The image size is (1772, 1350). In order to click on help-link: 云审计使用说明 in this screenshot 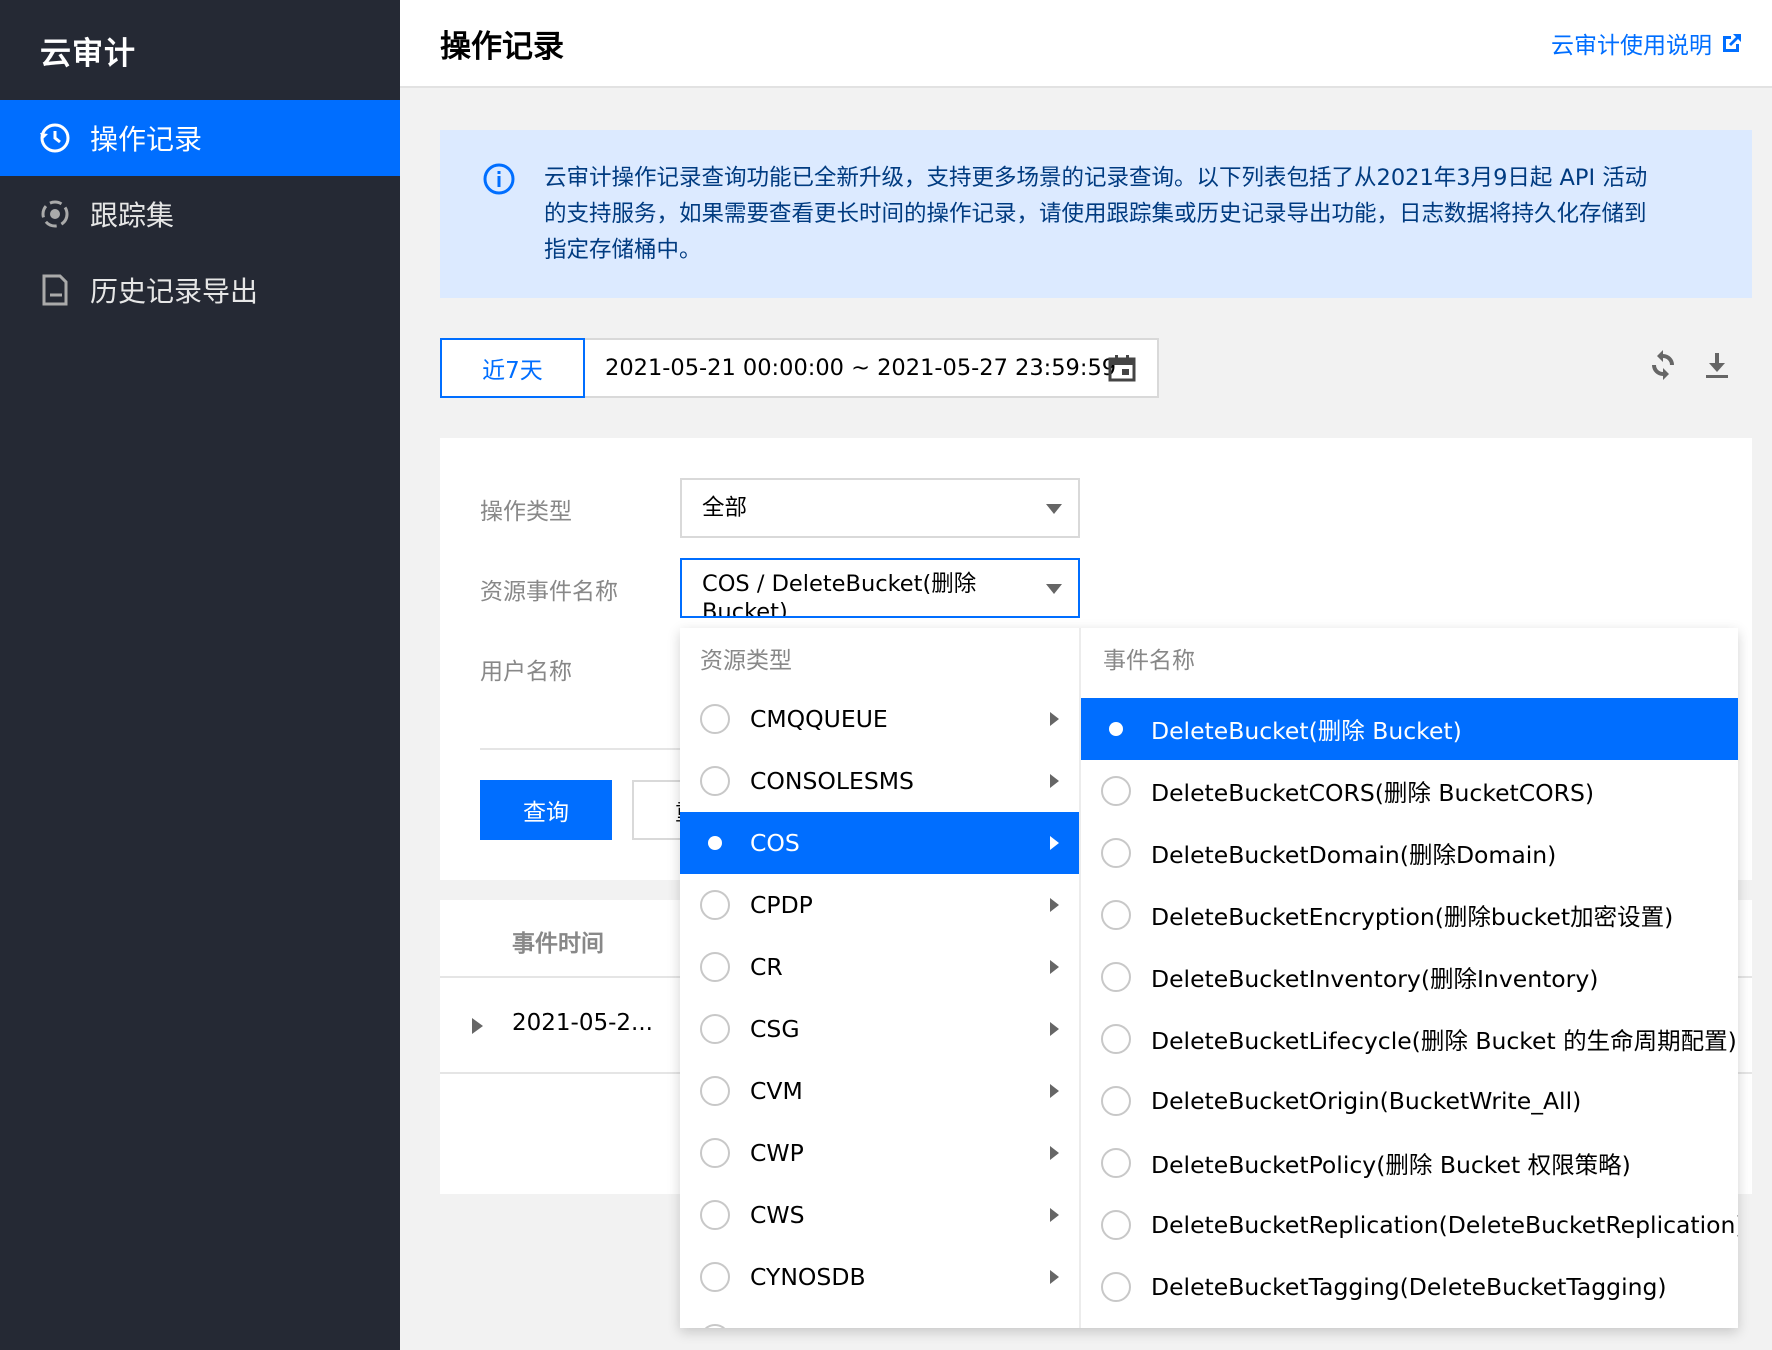, I will do `click(1647, 43)`.